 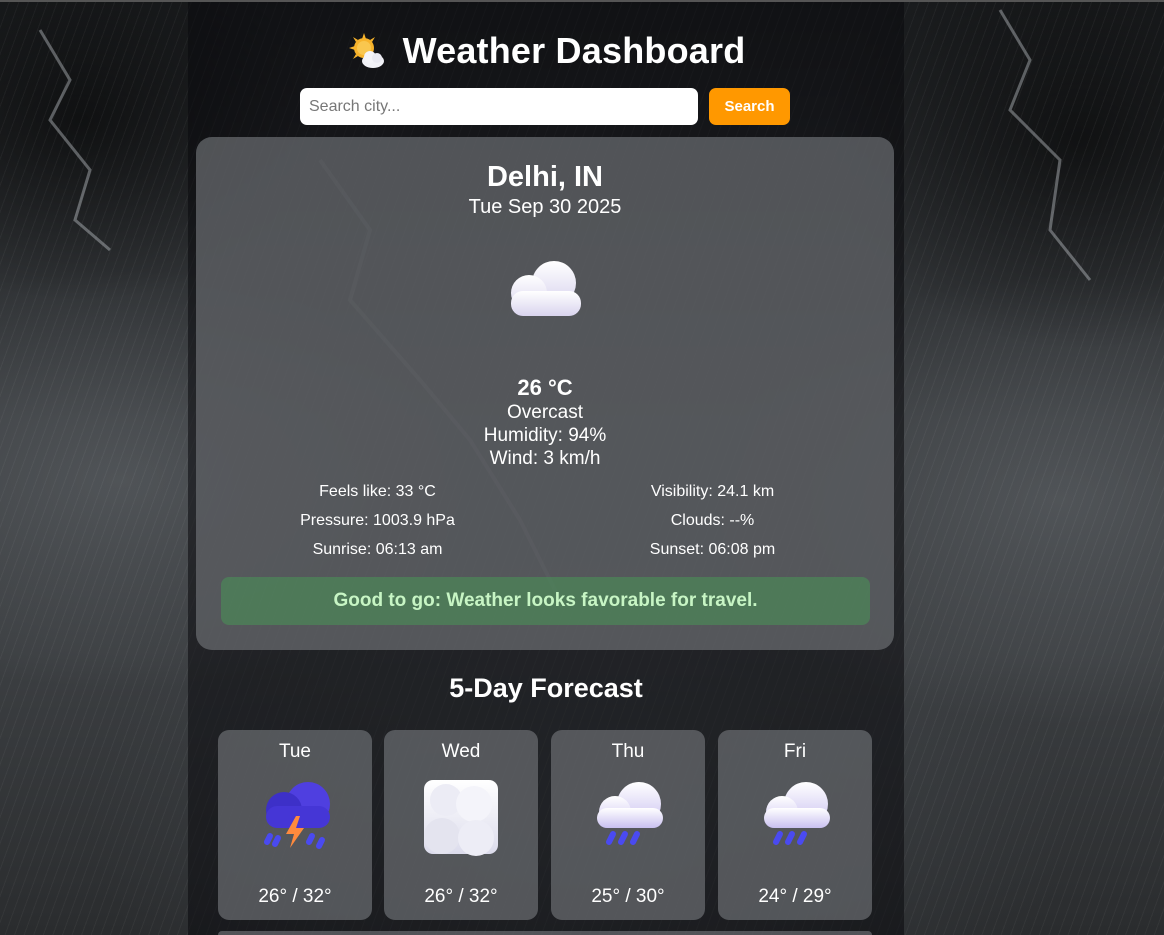 What do you see at coordinates (582, 1) in the screenshot?
I see `window-top-border` at bounding box center [582, 1].